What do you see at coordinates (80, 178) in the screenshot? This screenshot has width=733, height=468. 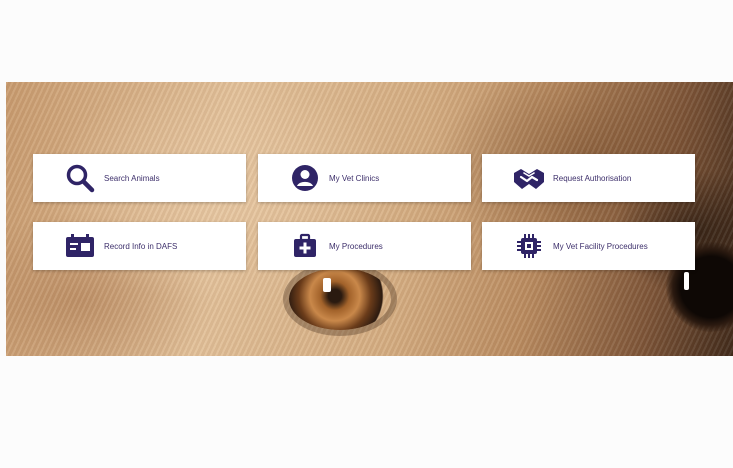 I see `search-icon` at bounding box center [80, 178].